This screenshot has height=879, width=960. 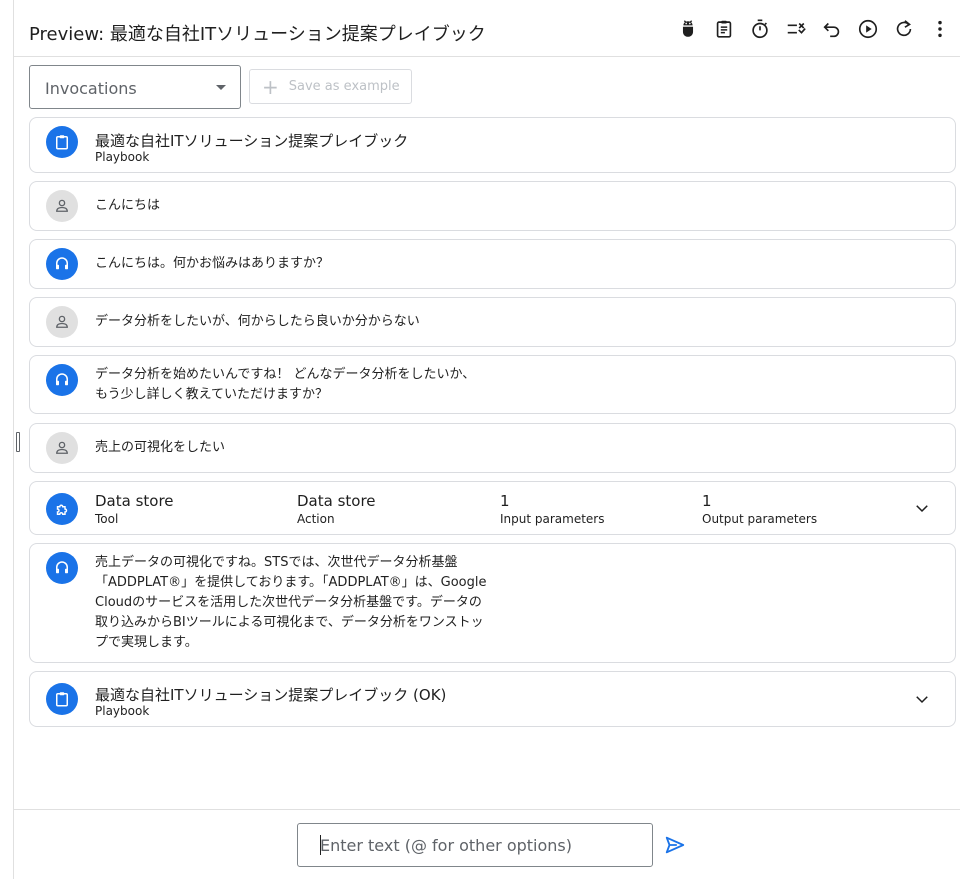 What do you see at coordinates (257, 321) in the screenshot?
I see `user-message-text: データ分析をしたいが、何からしたら良いか分からない` at bounding box center [257, 321].